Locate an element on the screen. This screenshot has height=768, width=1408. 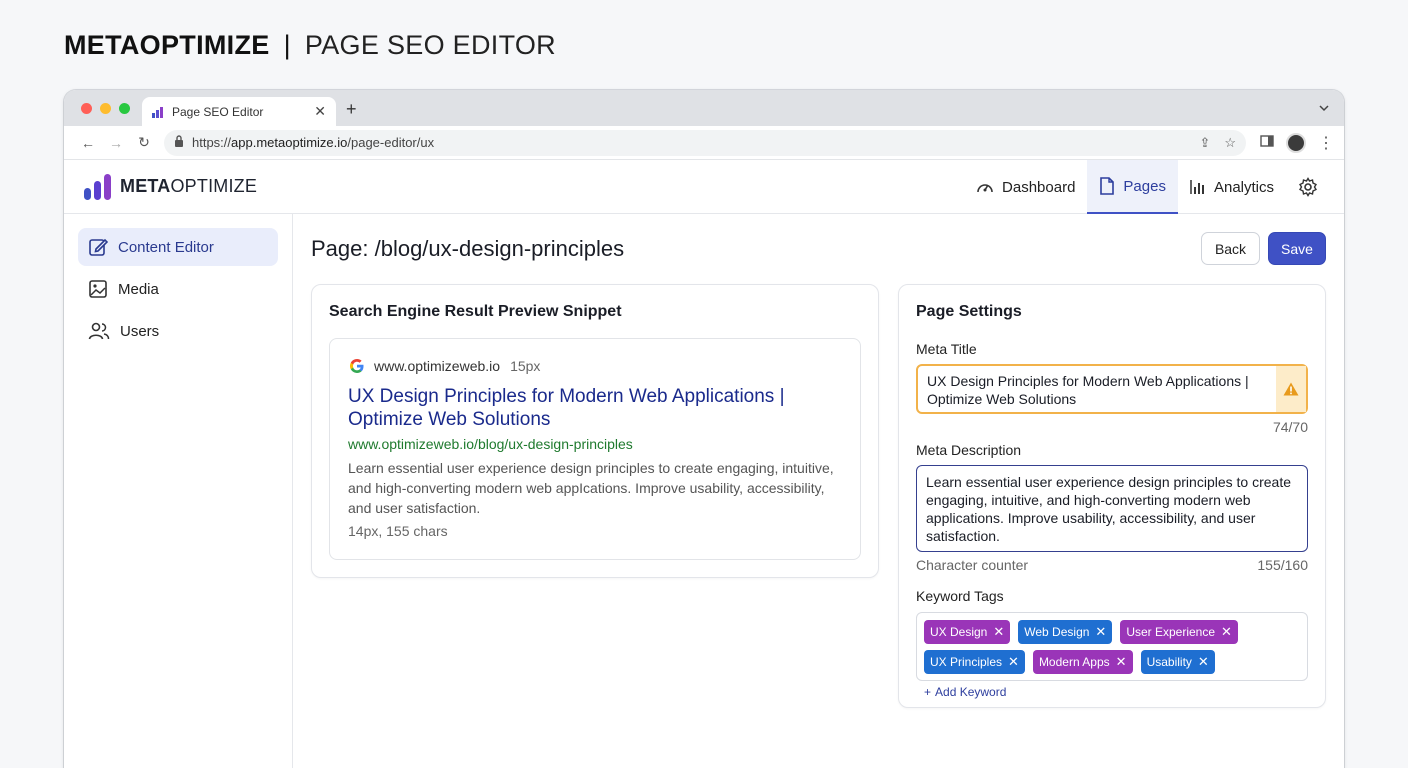
heading-brand: METAOPTIMIZE is located at coordinates (167, 45).